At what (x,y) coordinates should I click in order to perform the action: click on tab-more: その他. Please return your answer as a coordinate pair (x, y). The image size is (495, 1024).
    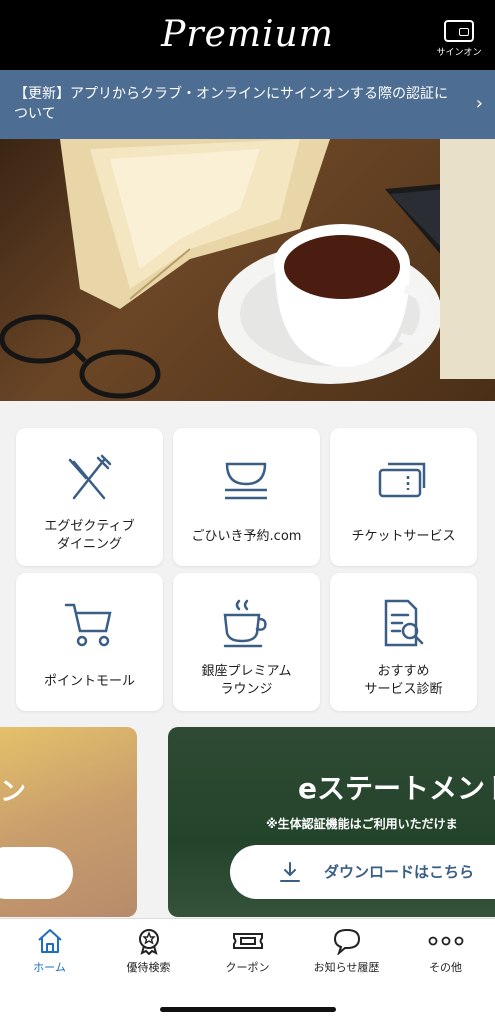
    Looking at the image, I should click on (445, 951).